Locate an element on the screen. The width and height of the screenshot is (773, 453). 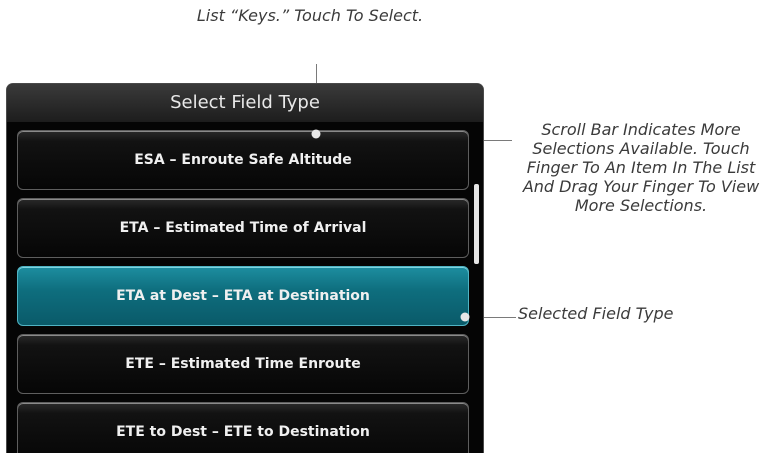
field-type-item-eta: ETA – Estimated Time of Arrival is located at coordinates (243, 228).